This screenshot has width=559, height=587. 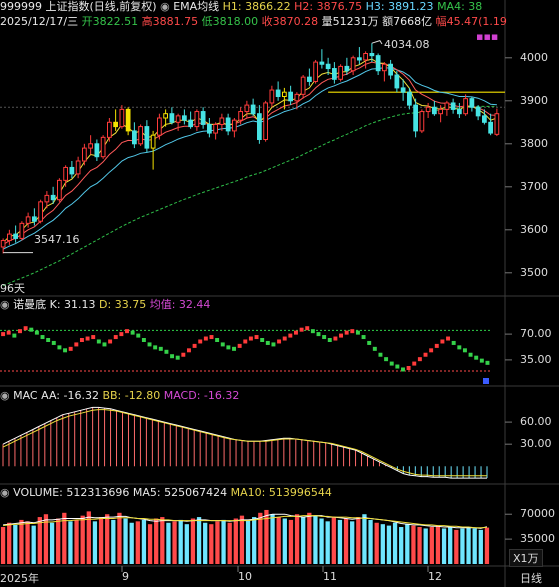 I want to click on volume-name: VOLUME:, so click(x=38, y=492).